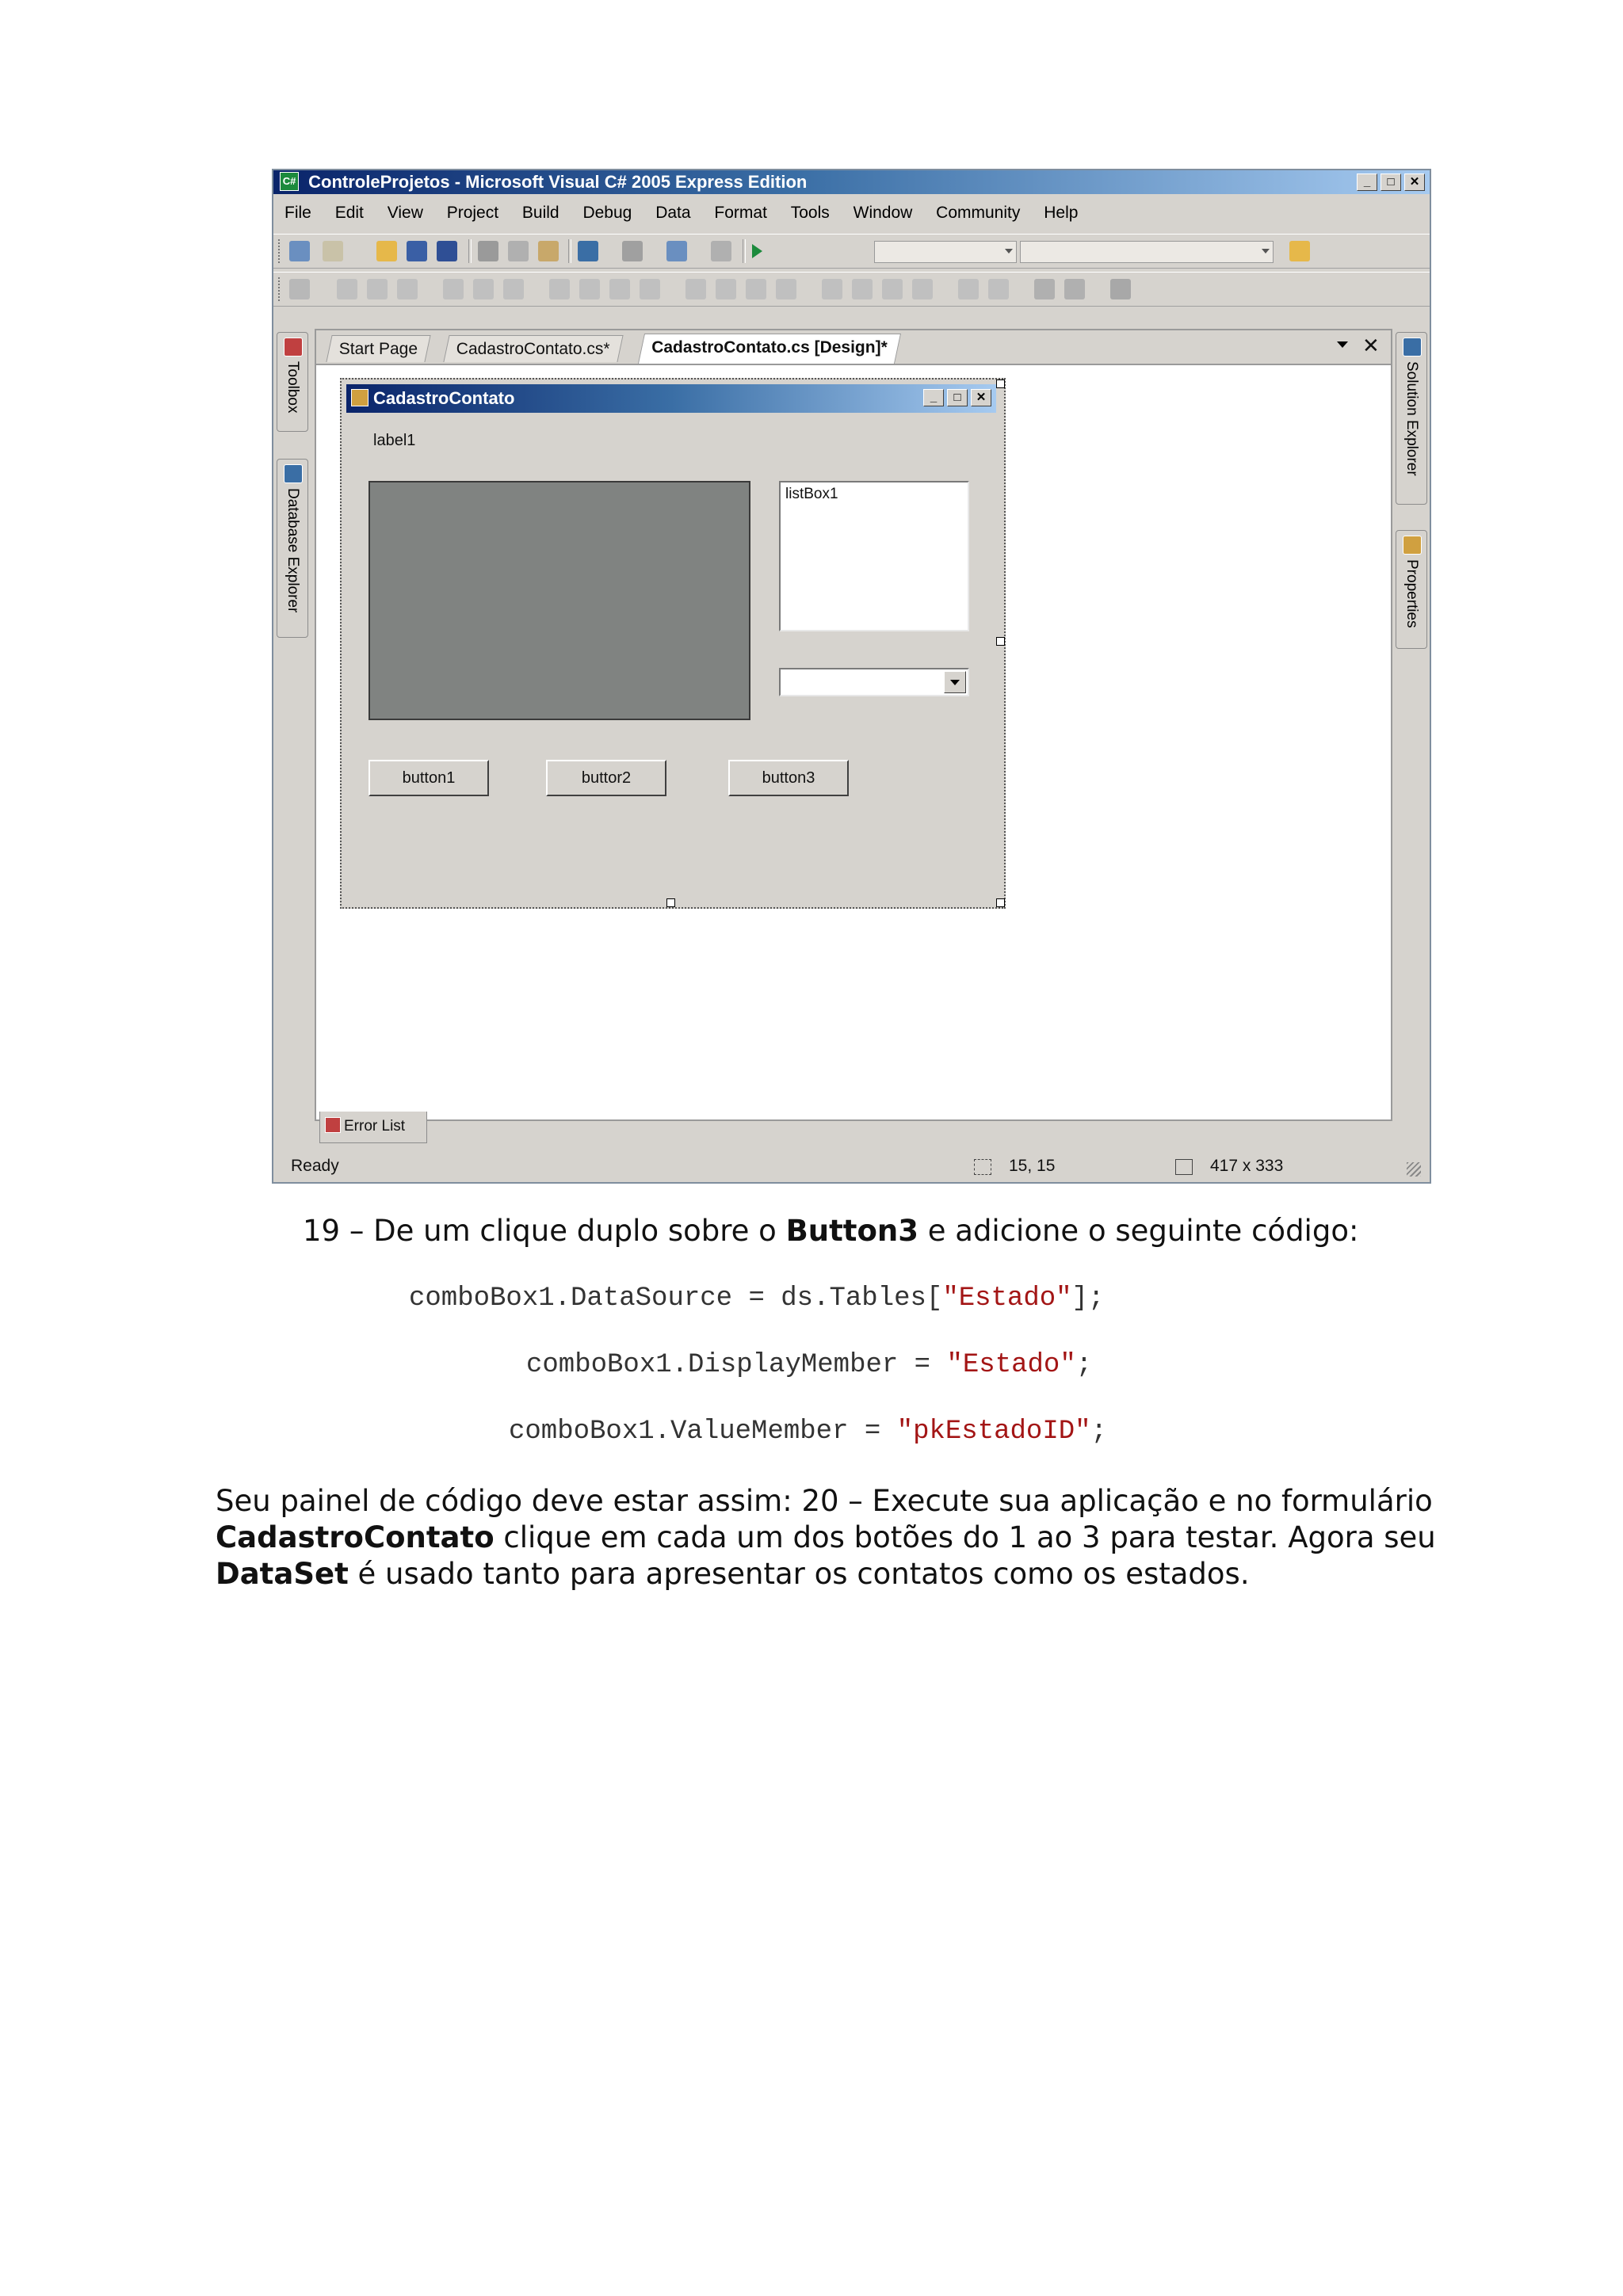 This screenshot has width=1623, height=2296. What do you see at coordinates (349, 213) in the screenshot?
I see `menu-edit: Edit` at bounding box center [349, 213].